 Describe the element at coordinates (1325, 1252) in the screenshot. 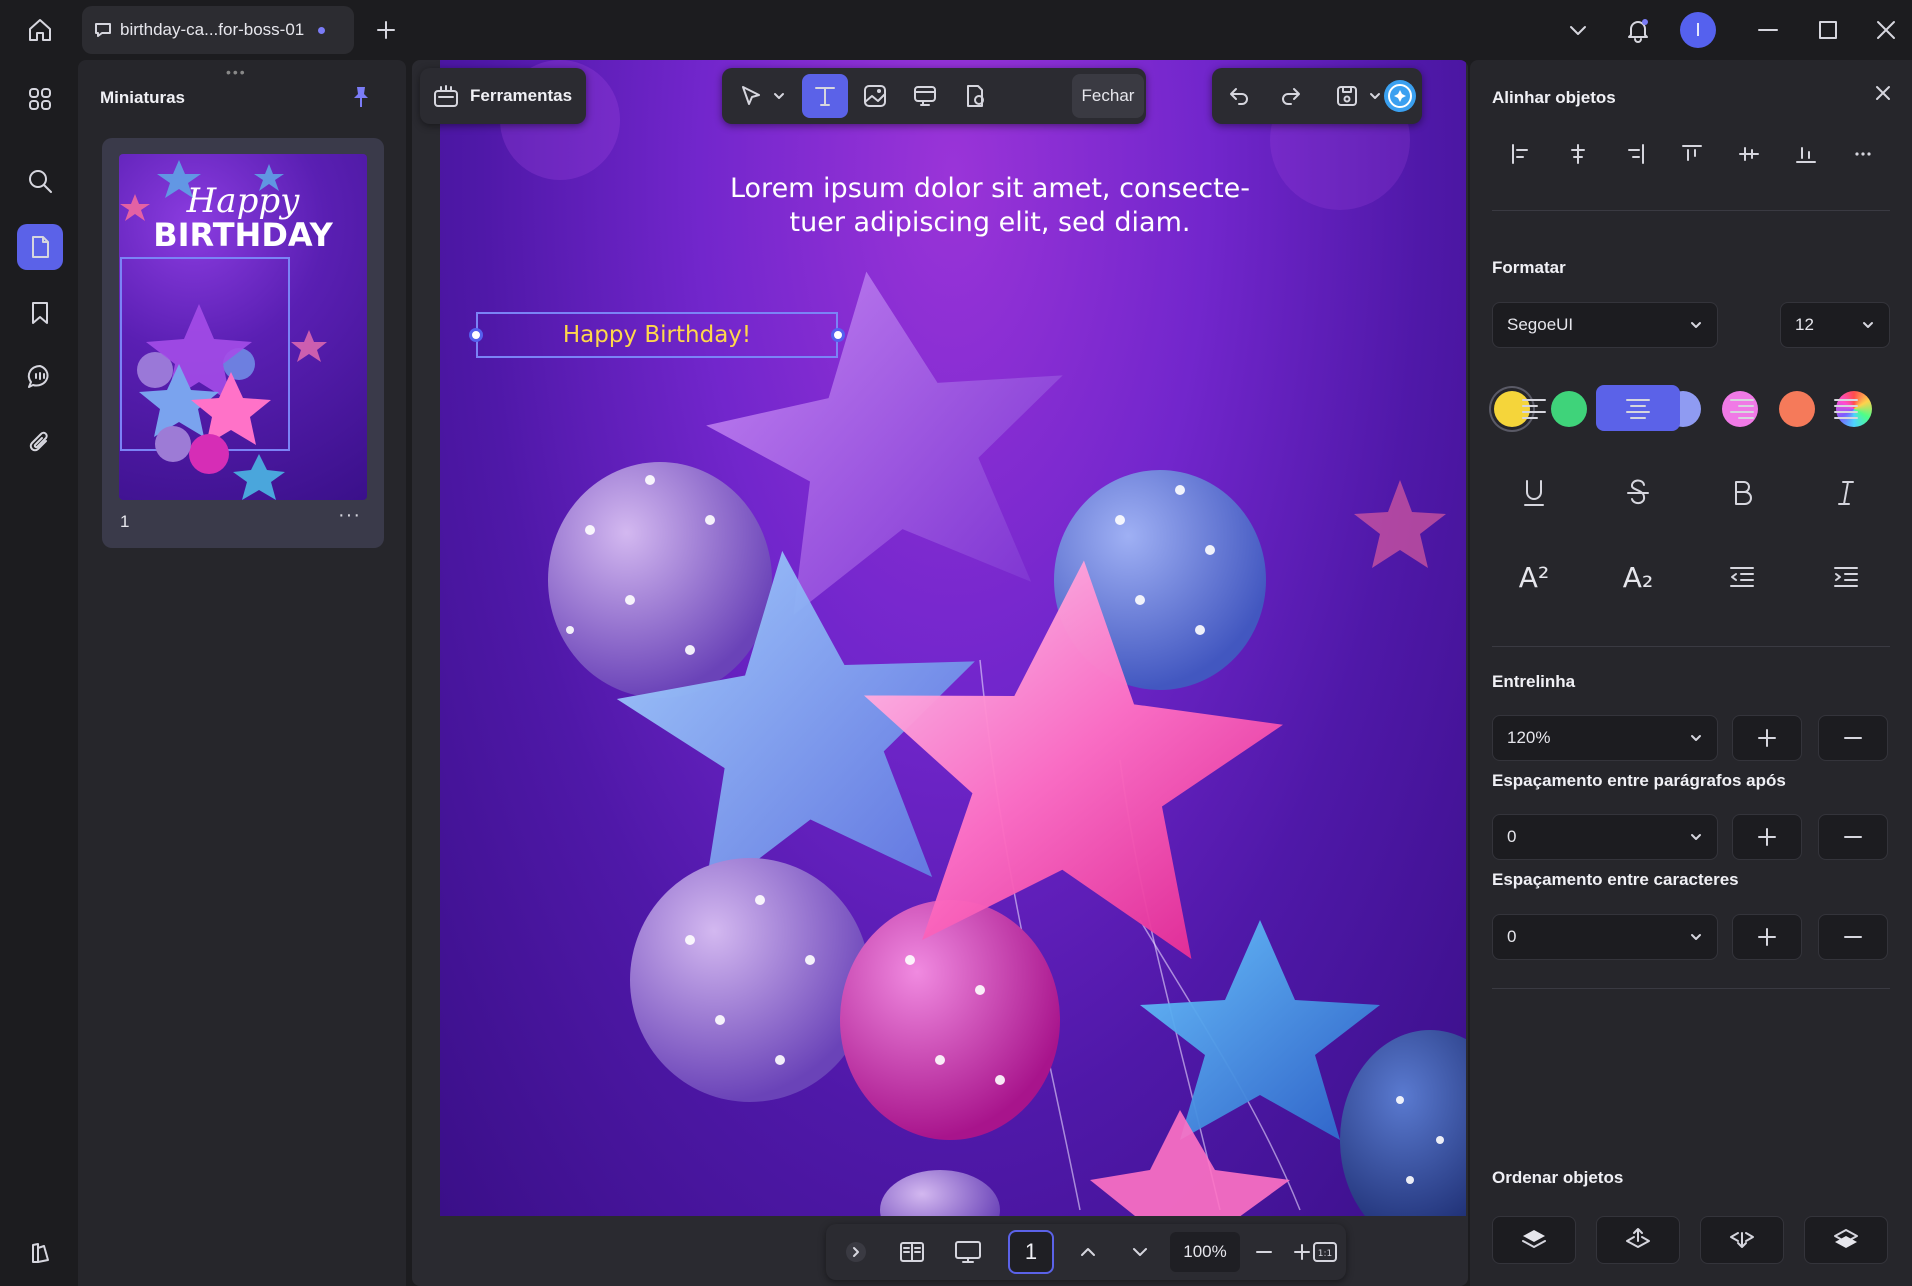

I see `actual-size-button: 1:1` at that location.